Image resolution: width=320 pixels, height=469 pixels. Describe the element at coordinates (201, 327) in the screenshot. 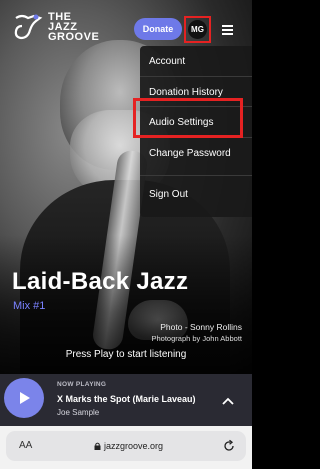

I see `photo-credit: Photo - Sonny Rollins` at that location.